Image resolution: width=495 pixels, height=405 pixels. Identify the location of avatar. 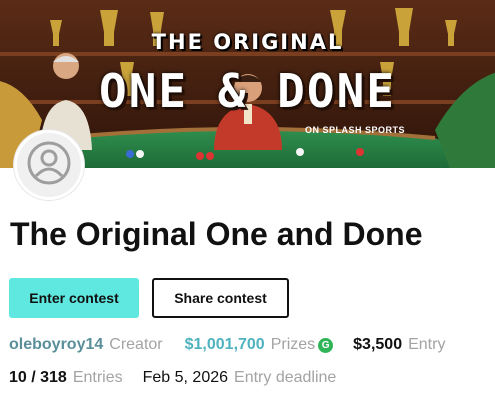
(49, 165).